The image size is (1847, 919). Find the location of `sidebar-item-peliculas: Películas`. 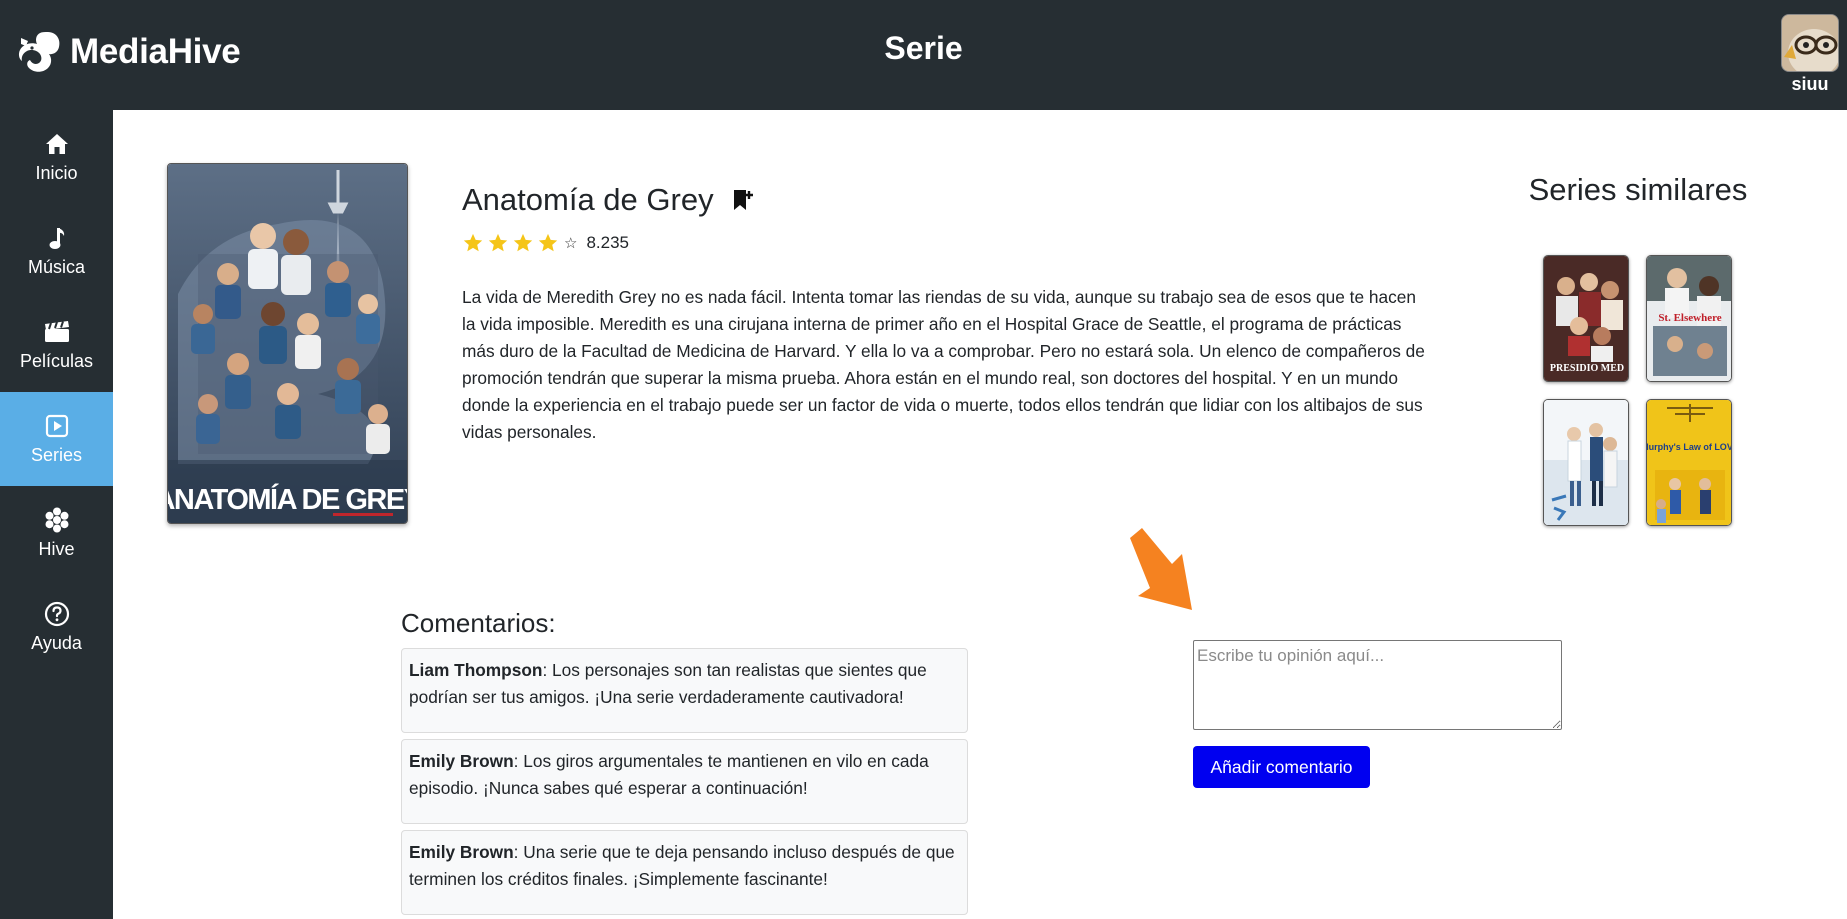

sidebar-item-peliculas: Películas is located at coordinates (56, 345).